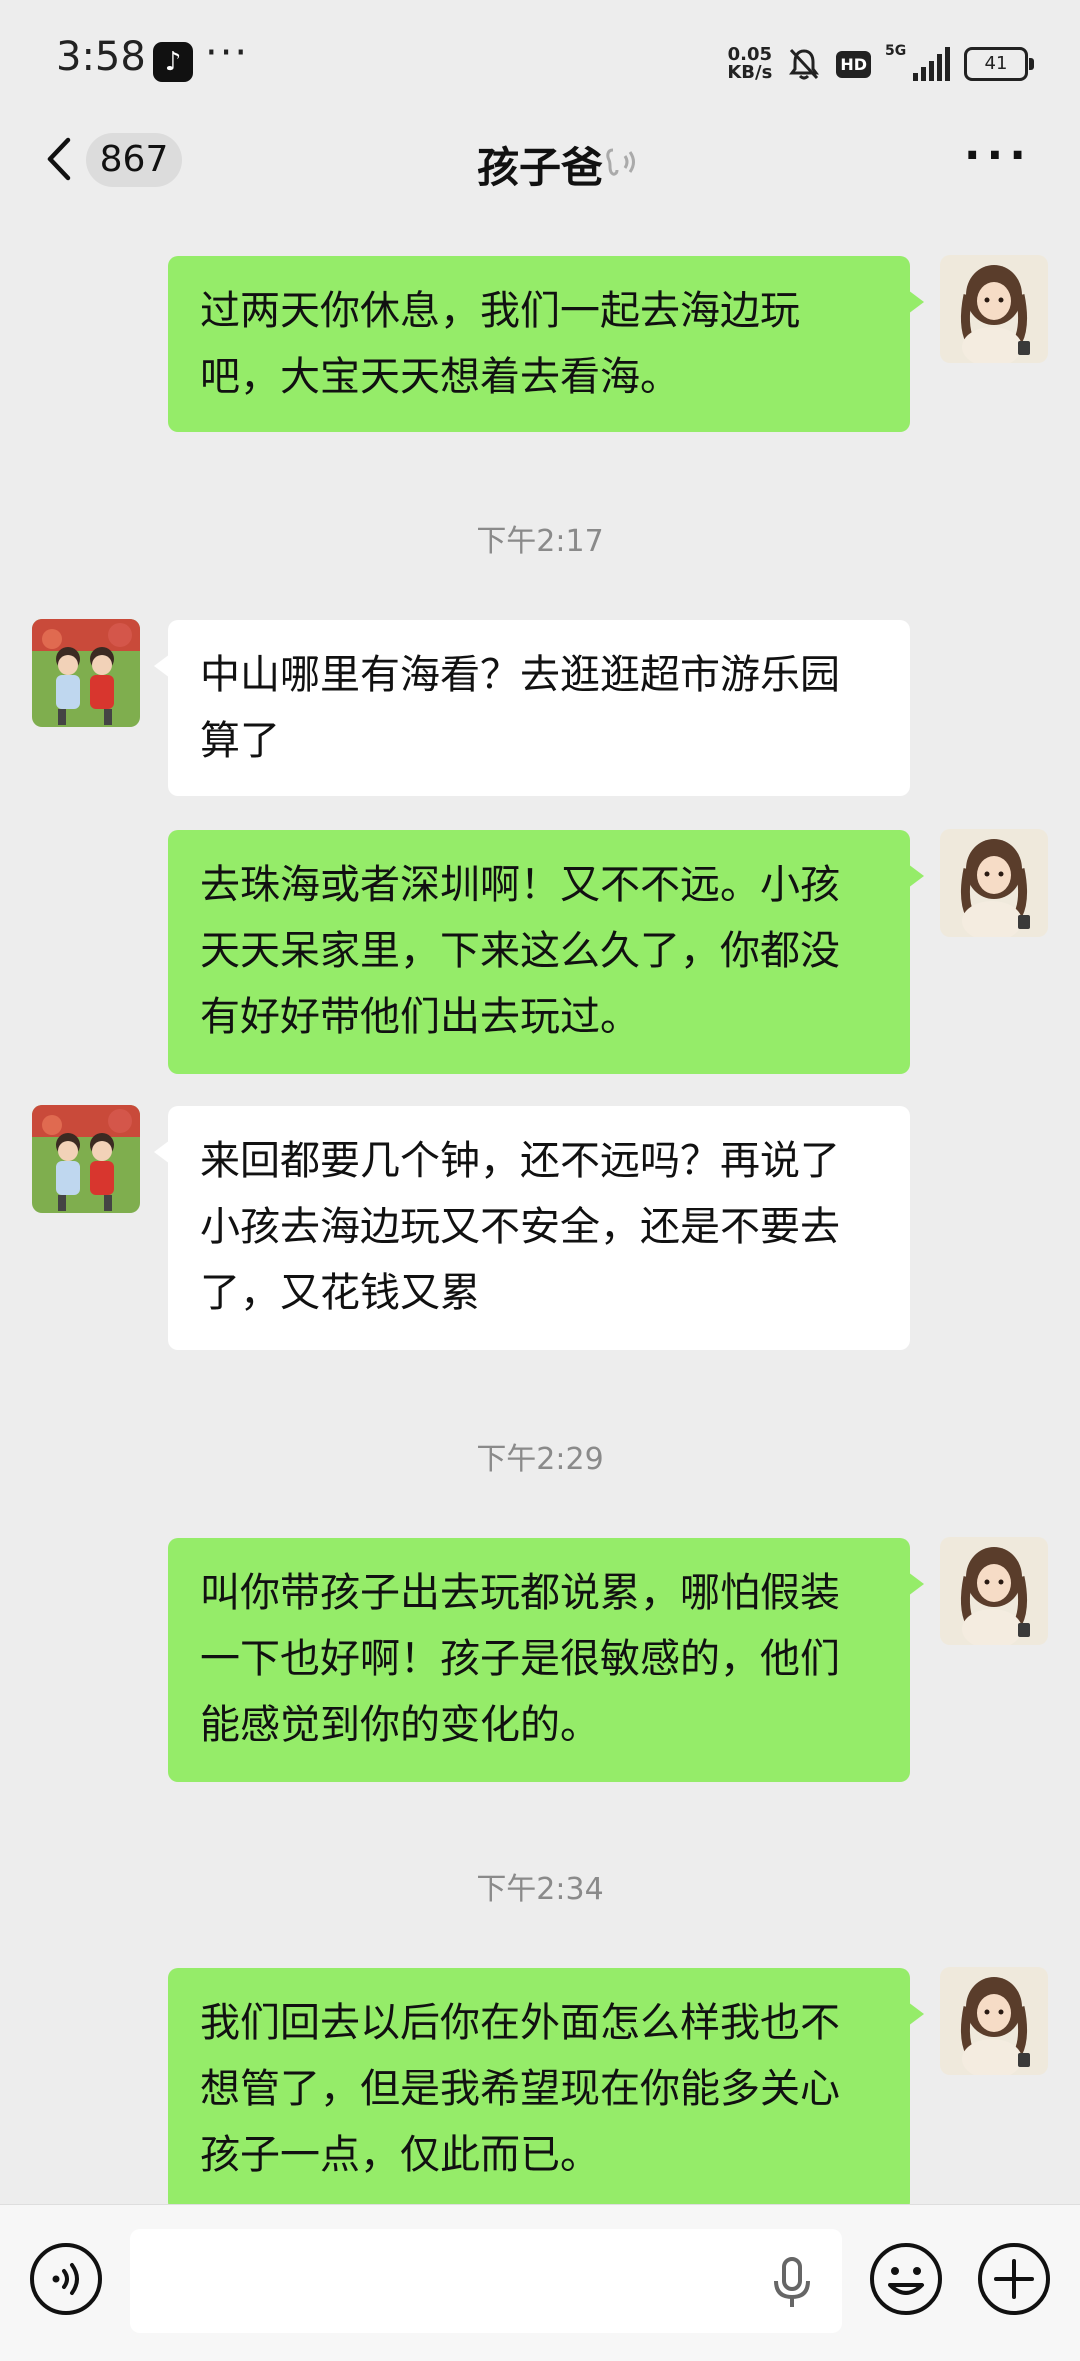 Image resolution: width=1080 pixels, height=2361 pixels. What do you see at coordinates (1014, 2279) in the screenshot?
I see `add-attachment-icon` at bounding box center [1014, 2279].